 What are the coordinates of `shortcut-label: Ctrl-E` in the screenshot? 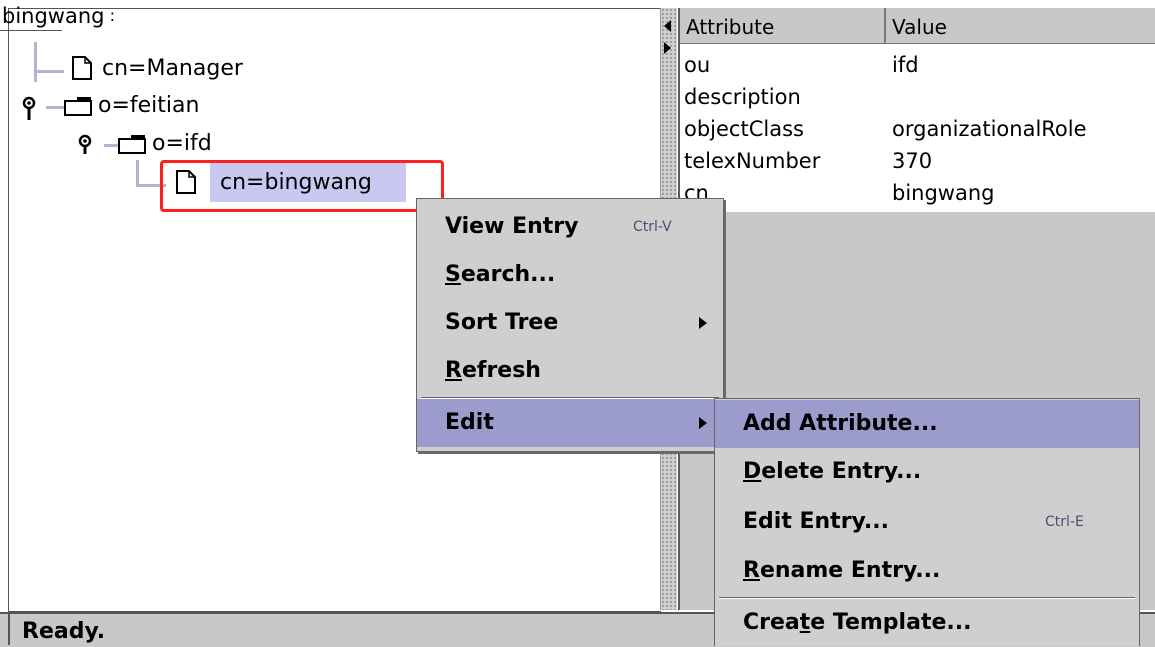 It's located at (1064, 522).